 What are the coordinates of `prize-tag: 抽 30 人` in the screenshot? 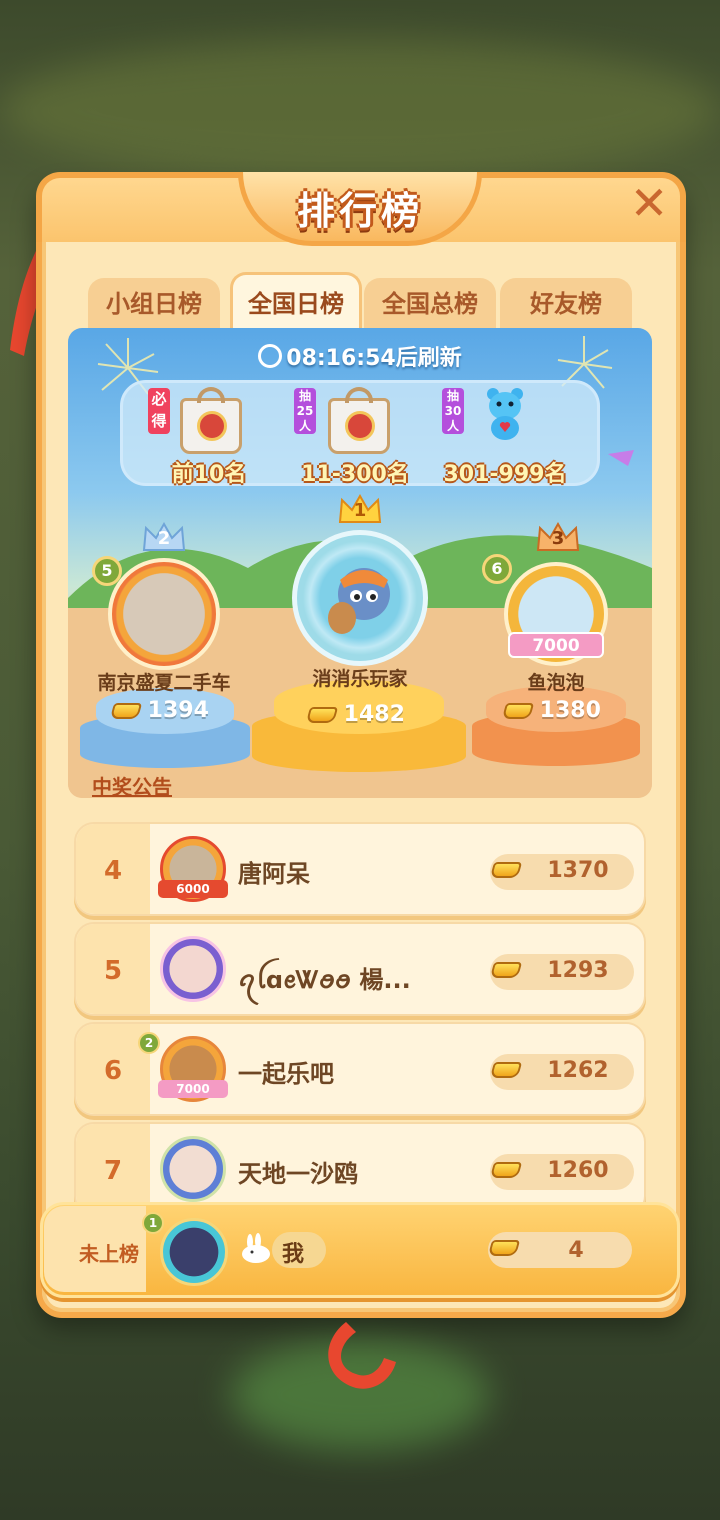 It's located at (453, 411).